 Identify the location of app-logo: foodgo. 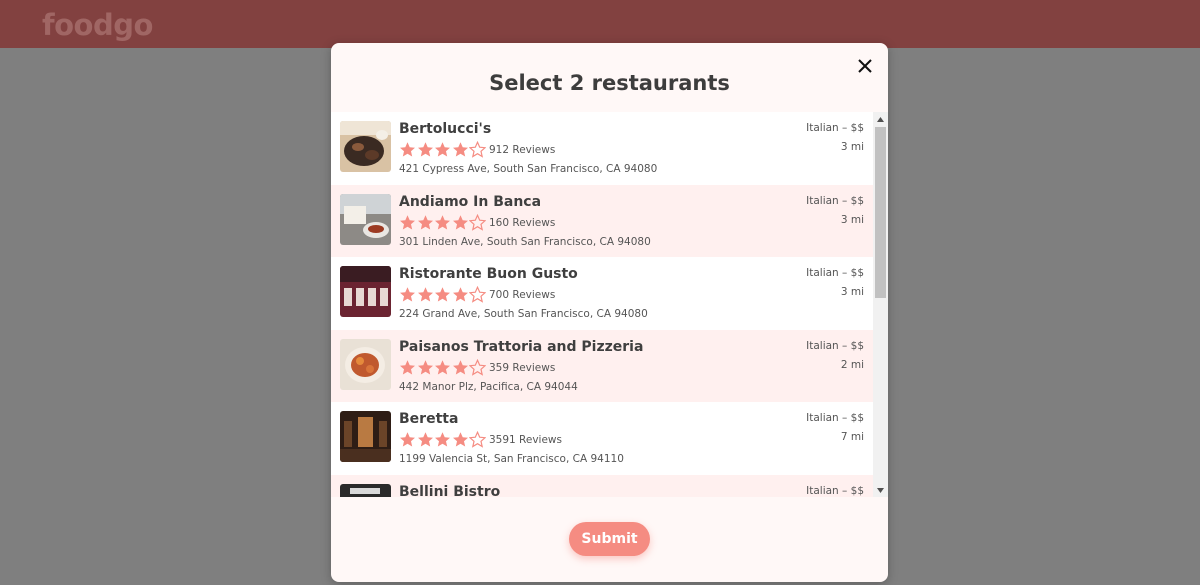
(97, 25).